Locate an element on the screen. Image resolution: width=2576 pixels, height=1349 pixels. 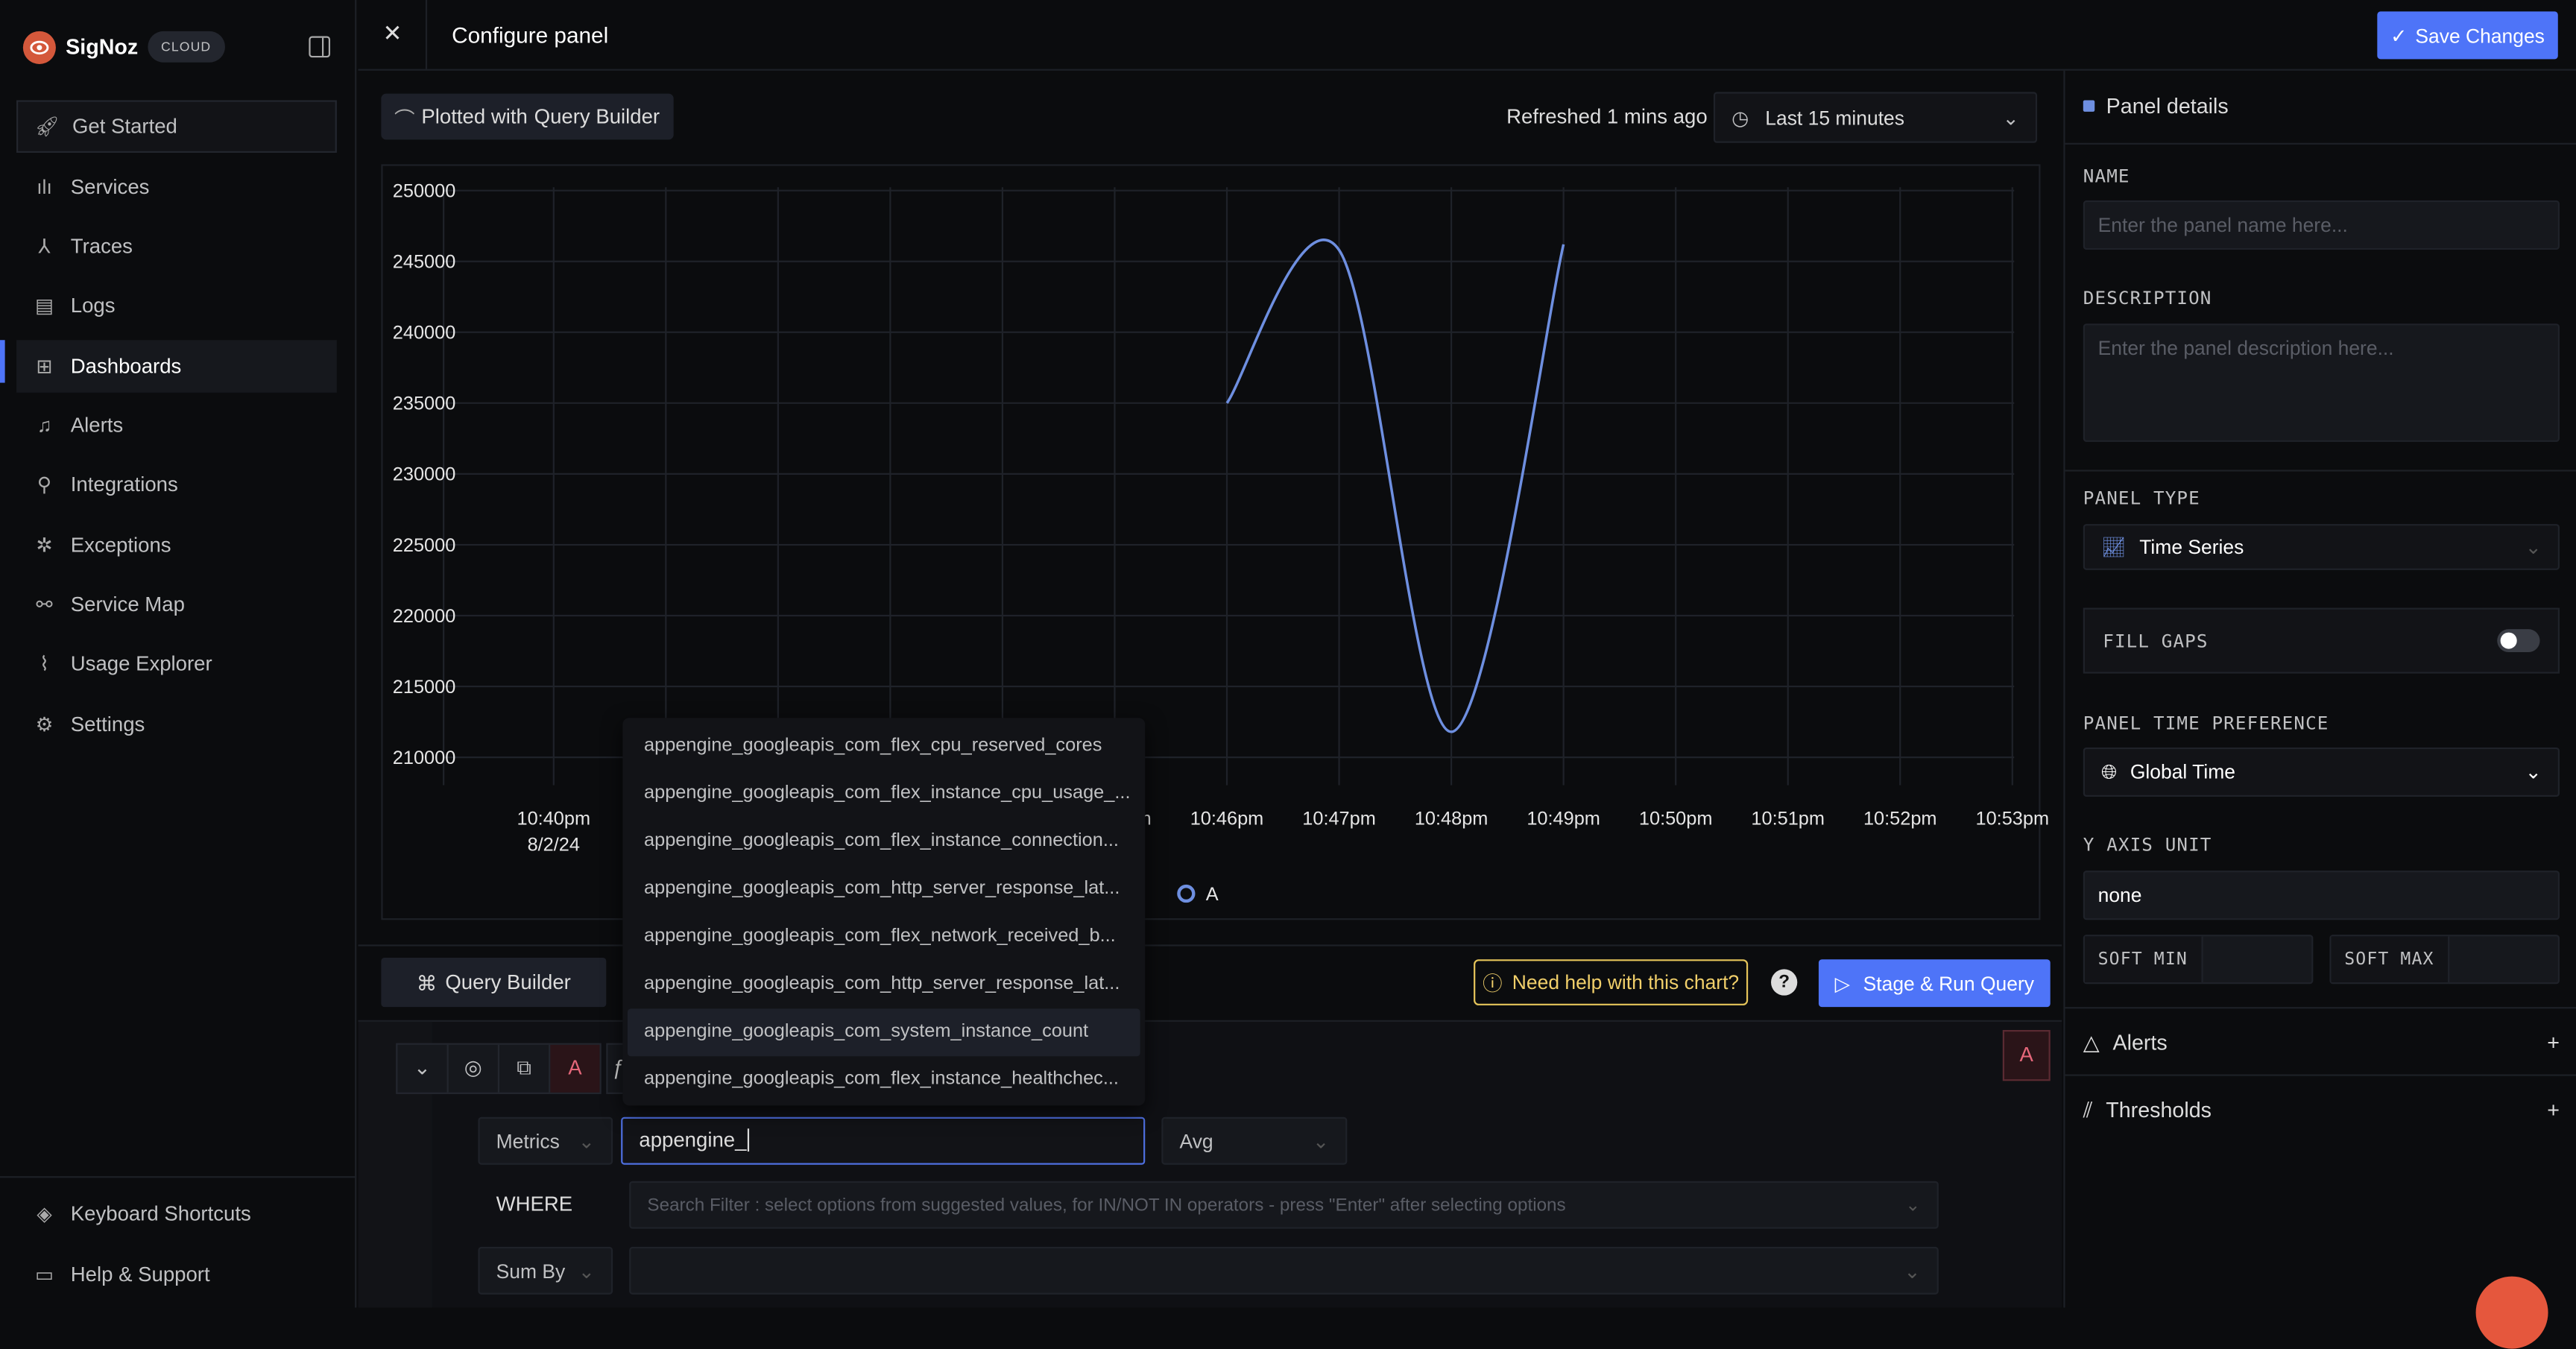
query-actions: ⌄ ◎ ⧉ A is located at coordinates (499, 1068).